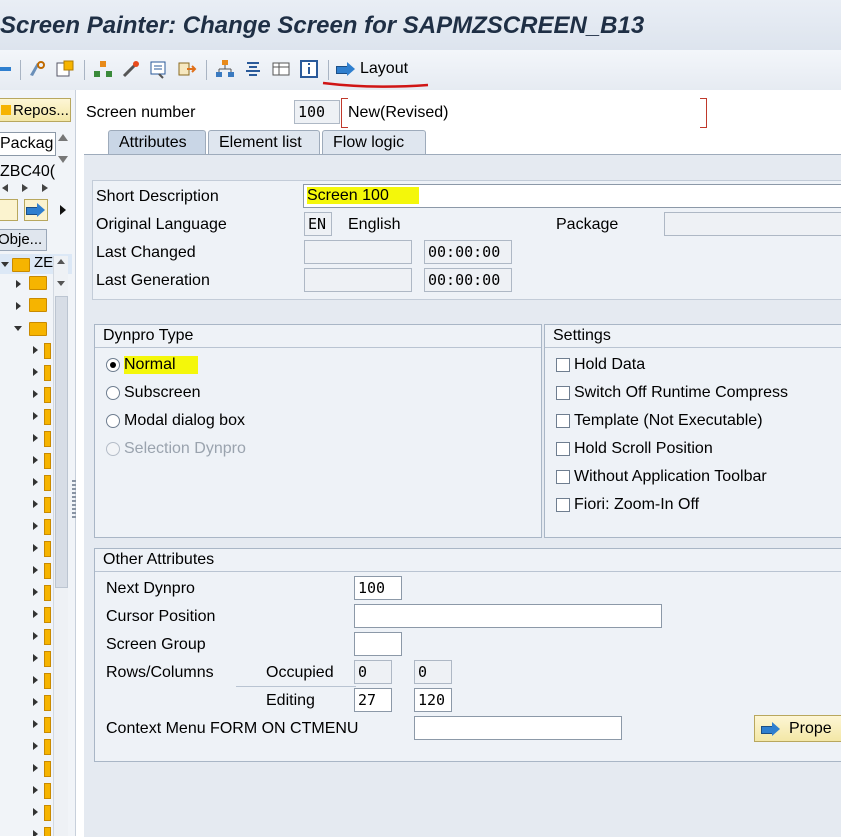  What do you see at coordinates (28, 144) in the screenshot?
I see `package-type-field: Packag` at bounding box center [28, 144].